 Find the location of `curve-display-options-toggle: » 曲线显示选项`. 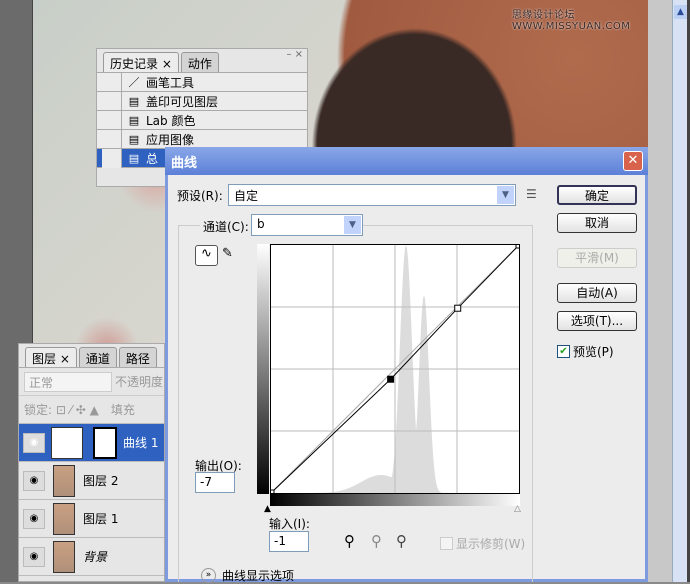

curve-display-options-toggle: » 曲线显示选项 is located at coordinates (247, 575).